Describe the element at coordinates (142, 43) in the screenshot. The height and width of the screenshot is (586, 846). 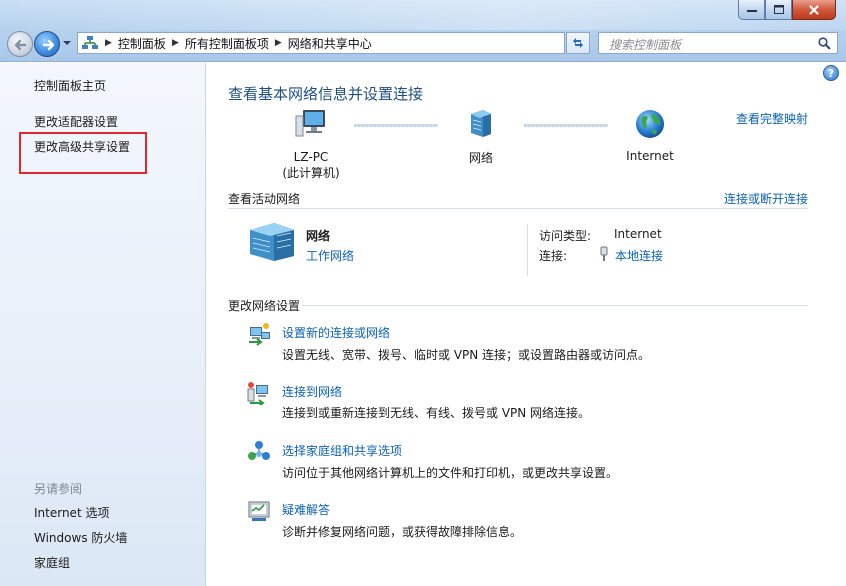
I see `breadcrumb-control-panel: 控制面板` at that location.